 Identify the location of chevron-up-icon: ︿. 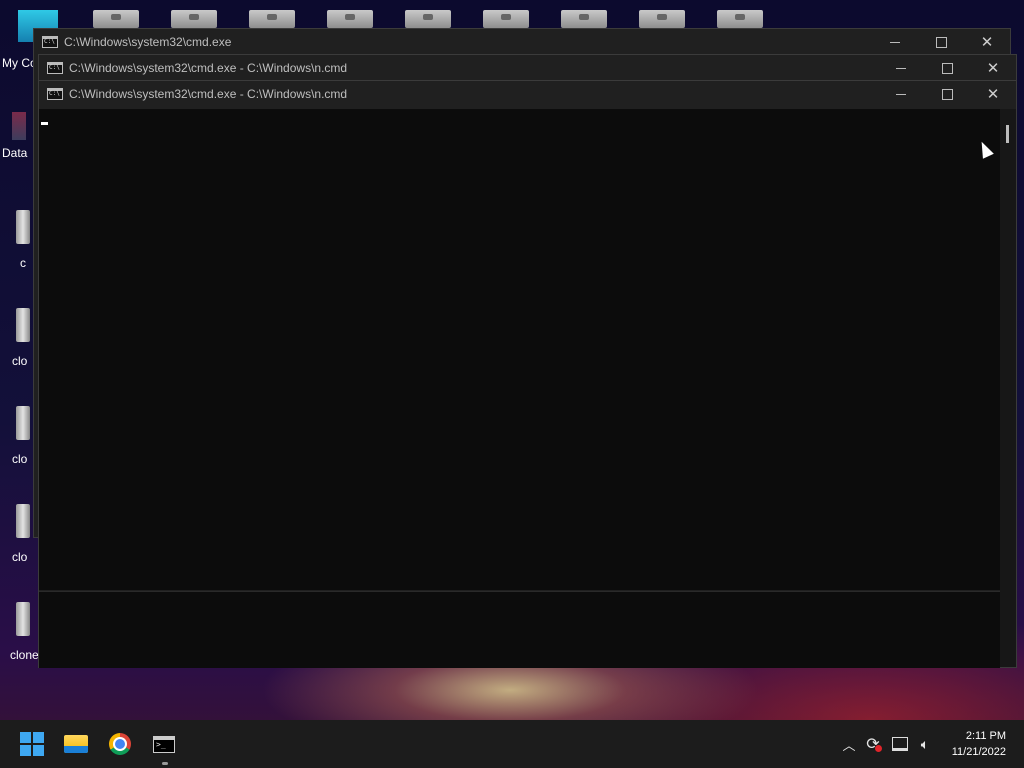
(849, 745).